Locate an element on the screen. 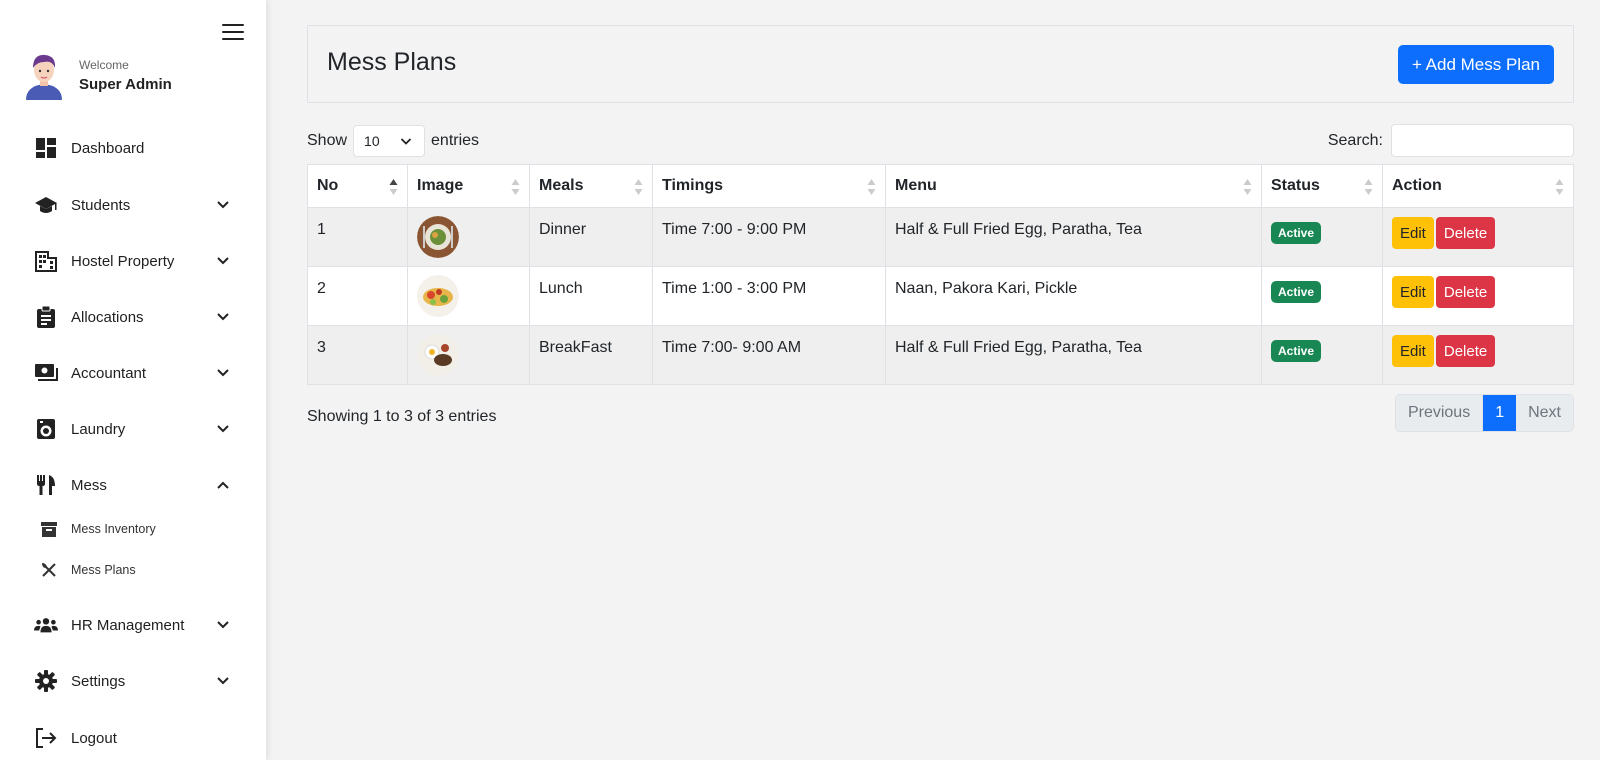  sidebar-item-label: Accountant is located at coordinates (109, 373).